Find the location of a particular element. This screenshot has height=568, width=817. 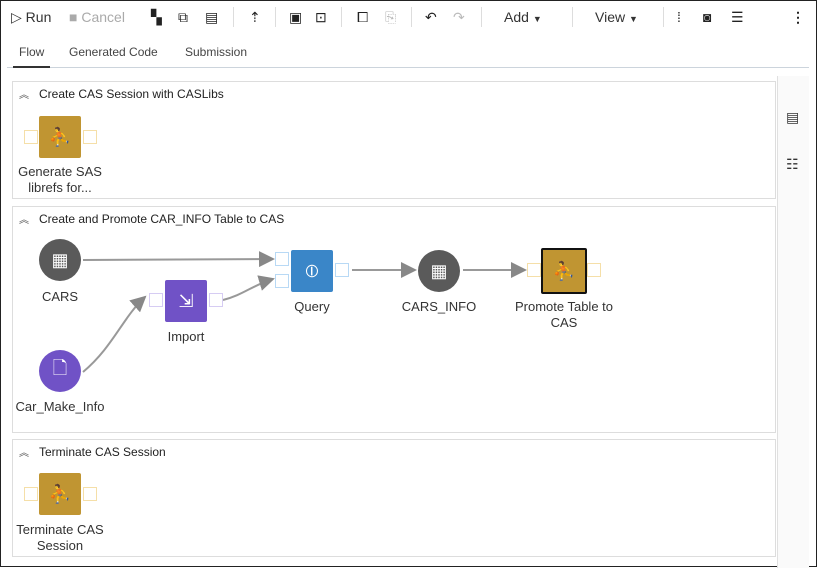

node-label: Car_Make_Info is located at coordinates (60, 406).